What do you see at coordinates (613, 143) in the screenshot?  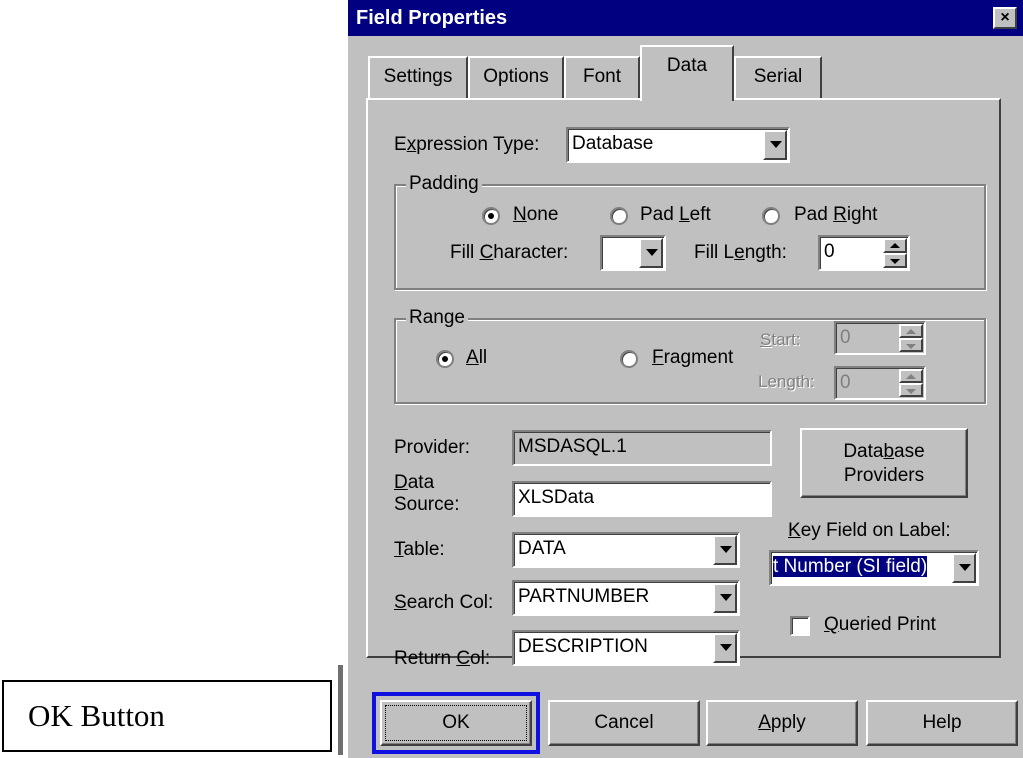 I see `expression-type-value: Database` at bounding box center [613, 143].